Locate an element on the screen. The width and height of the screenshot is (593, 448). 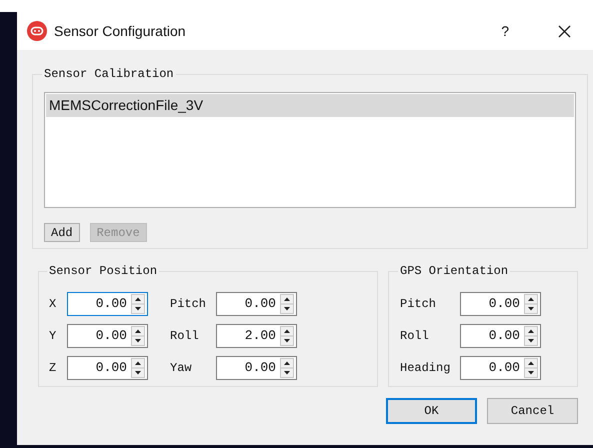
app-logo-icon is located at coordinates (37, 31).